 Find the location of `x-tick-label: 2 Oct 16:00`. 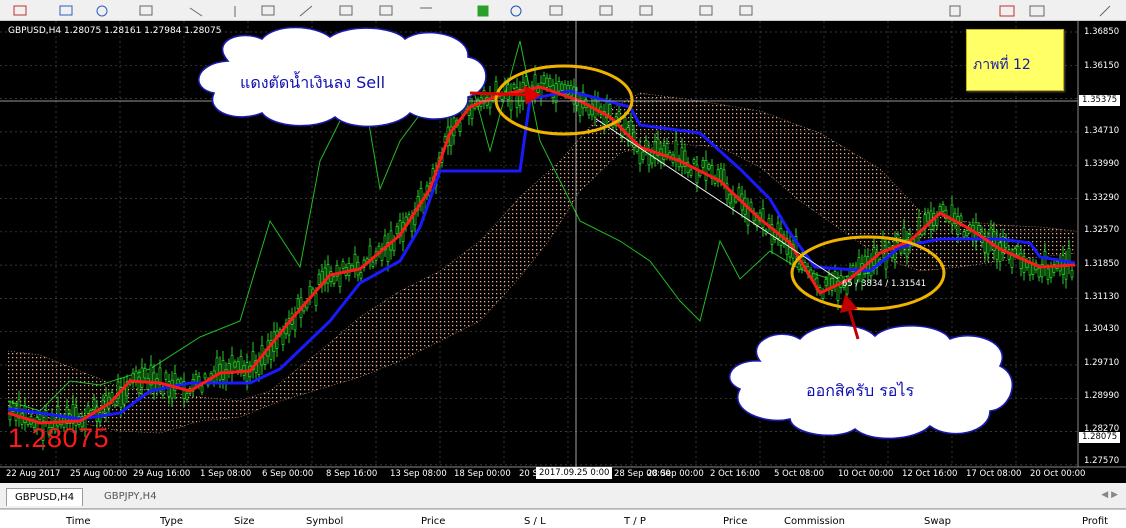

x-tick-label: 2 Oct 16:00 is located at coordinates (735, 474).